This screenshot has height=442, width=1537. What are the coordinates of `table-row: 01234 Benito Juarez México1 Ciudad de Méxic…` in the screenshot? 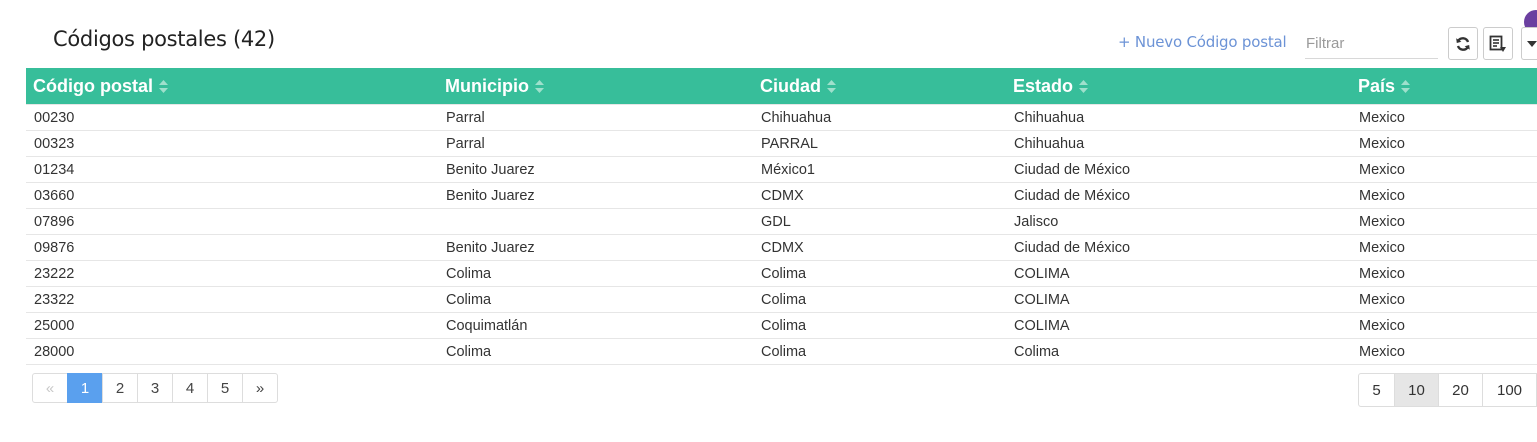 It's located at (781, 169).